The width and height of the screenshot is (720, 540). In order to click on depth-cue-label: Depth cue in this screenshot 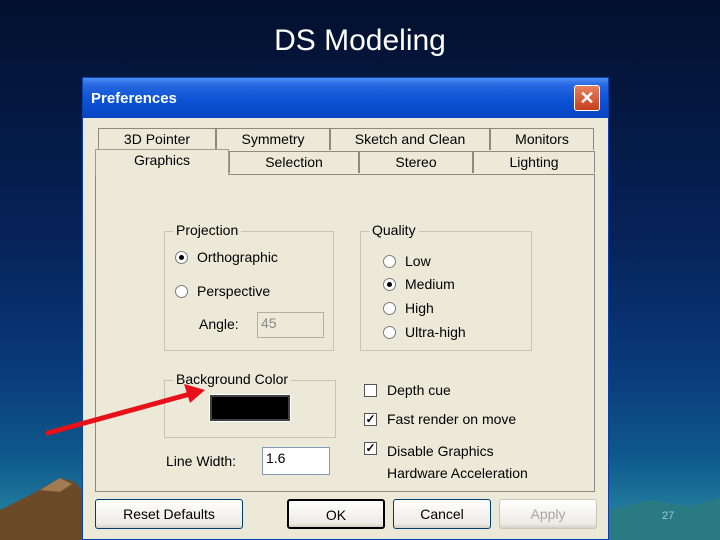, I will do `click(419, 390)`.